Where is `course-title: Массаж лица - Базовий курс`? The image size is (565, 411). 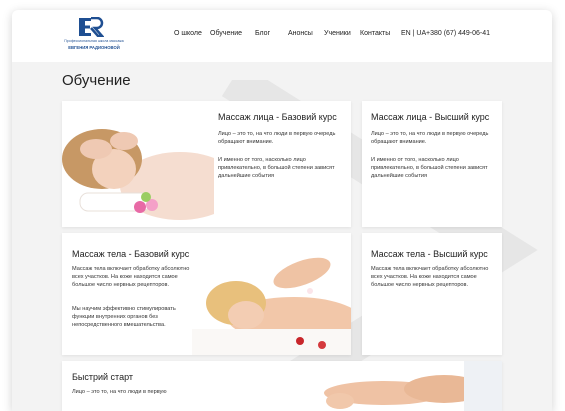 course-title: Массаж лица - Базовий курс is located at coordinates (277, 117).